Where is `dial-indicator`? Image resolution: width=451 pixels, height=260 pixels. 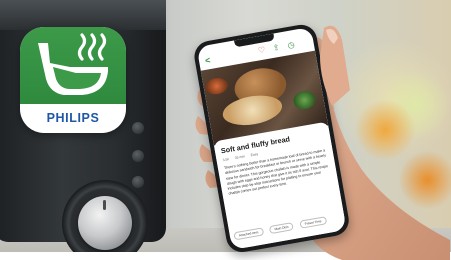 dial-indicator is located at coordinates (104, 205).